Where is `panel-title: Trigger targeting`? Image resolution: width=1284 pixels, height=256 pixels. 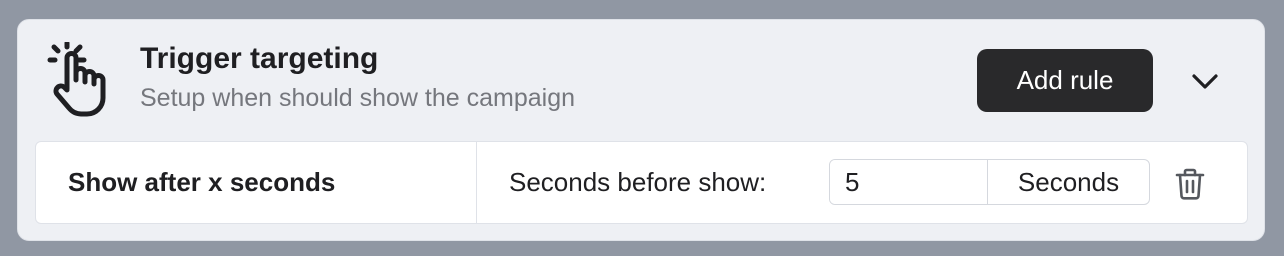
panel-title: Trigger targeting is located at coordinates (259, 58).